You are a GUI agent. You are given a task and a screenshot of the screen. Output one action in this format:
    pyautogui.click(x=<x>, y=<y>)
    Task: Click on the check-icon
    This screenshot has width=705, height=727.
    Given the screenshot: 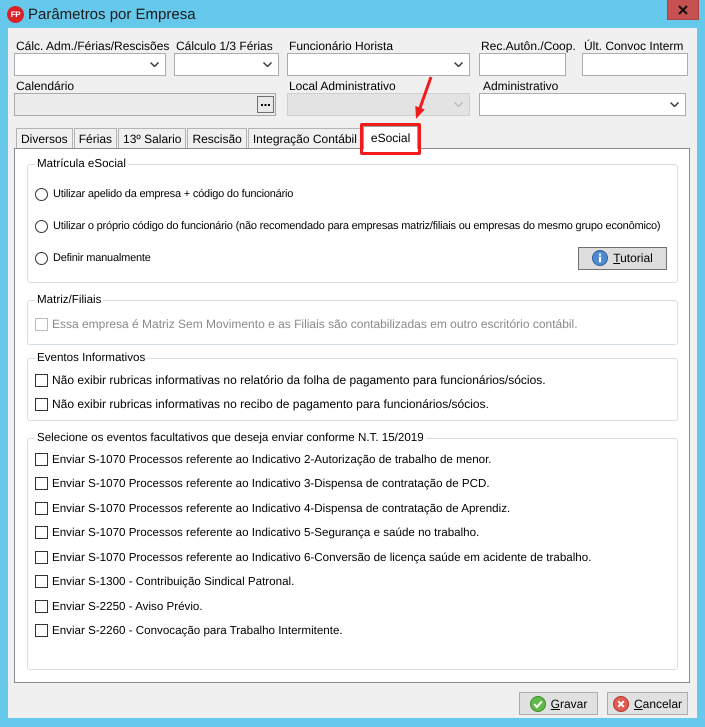 What is the action you would take?
    pyautogui.click(x=538, y=704)
    